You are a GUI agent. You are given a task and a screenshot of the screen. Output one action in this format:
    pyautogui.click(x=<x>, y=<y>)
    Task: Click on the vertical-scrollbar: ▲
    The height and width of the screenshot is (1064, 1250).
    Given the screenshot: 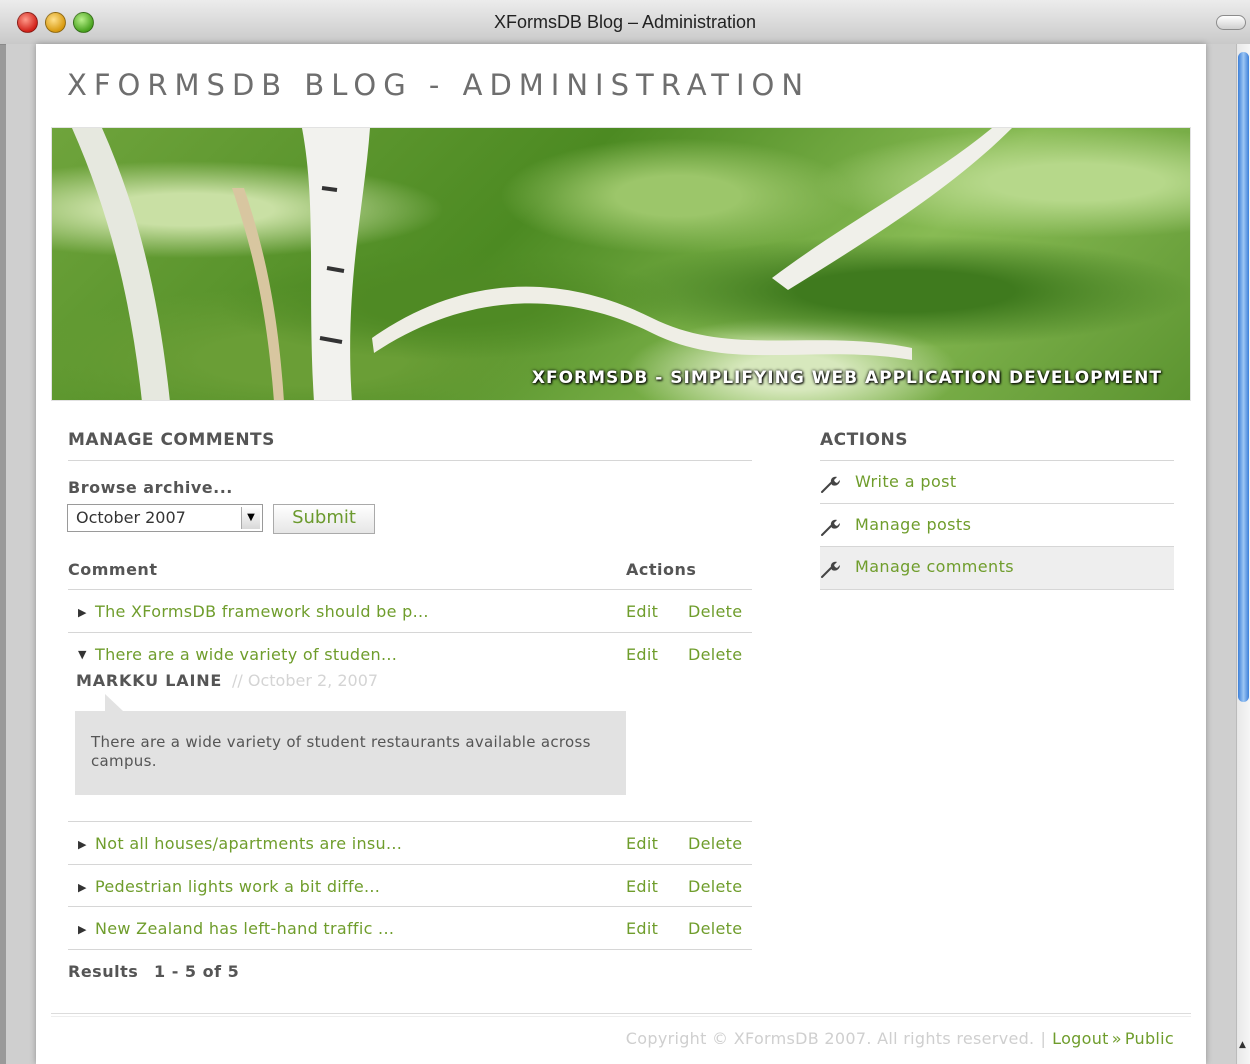 What is the action you would take?
    pyautogui.click(x=1243, y=554)
    